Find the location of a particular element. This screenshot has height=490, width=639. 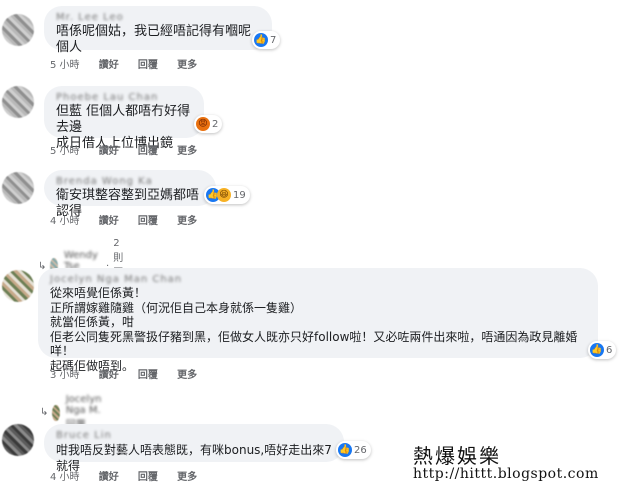

reaction-count: 6 is located at coordinates (609, 350).